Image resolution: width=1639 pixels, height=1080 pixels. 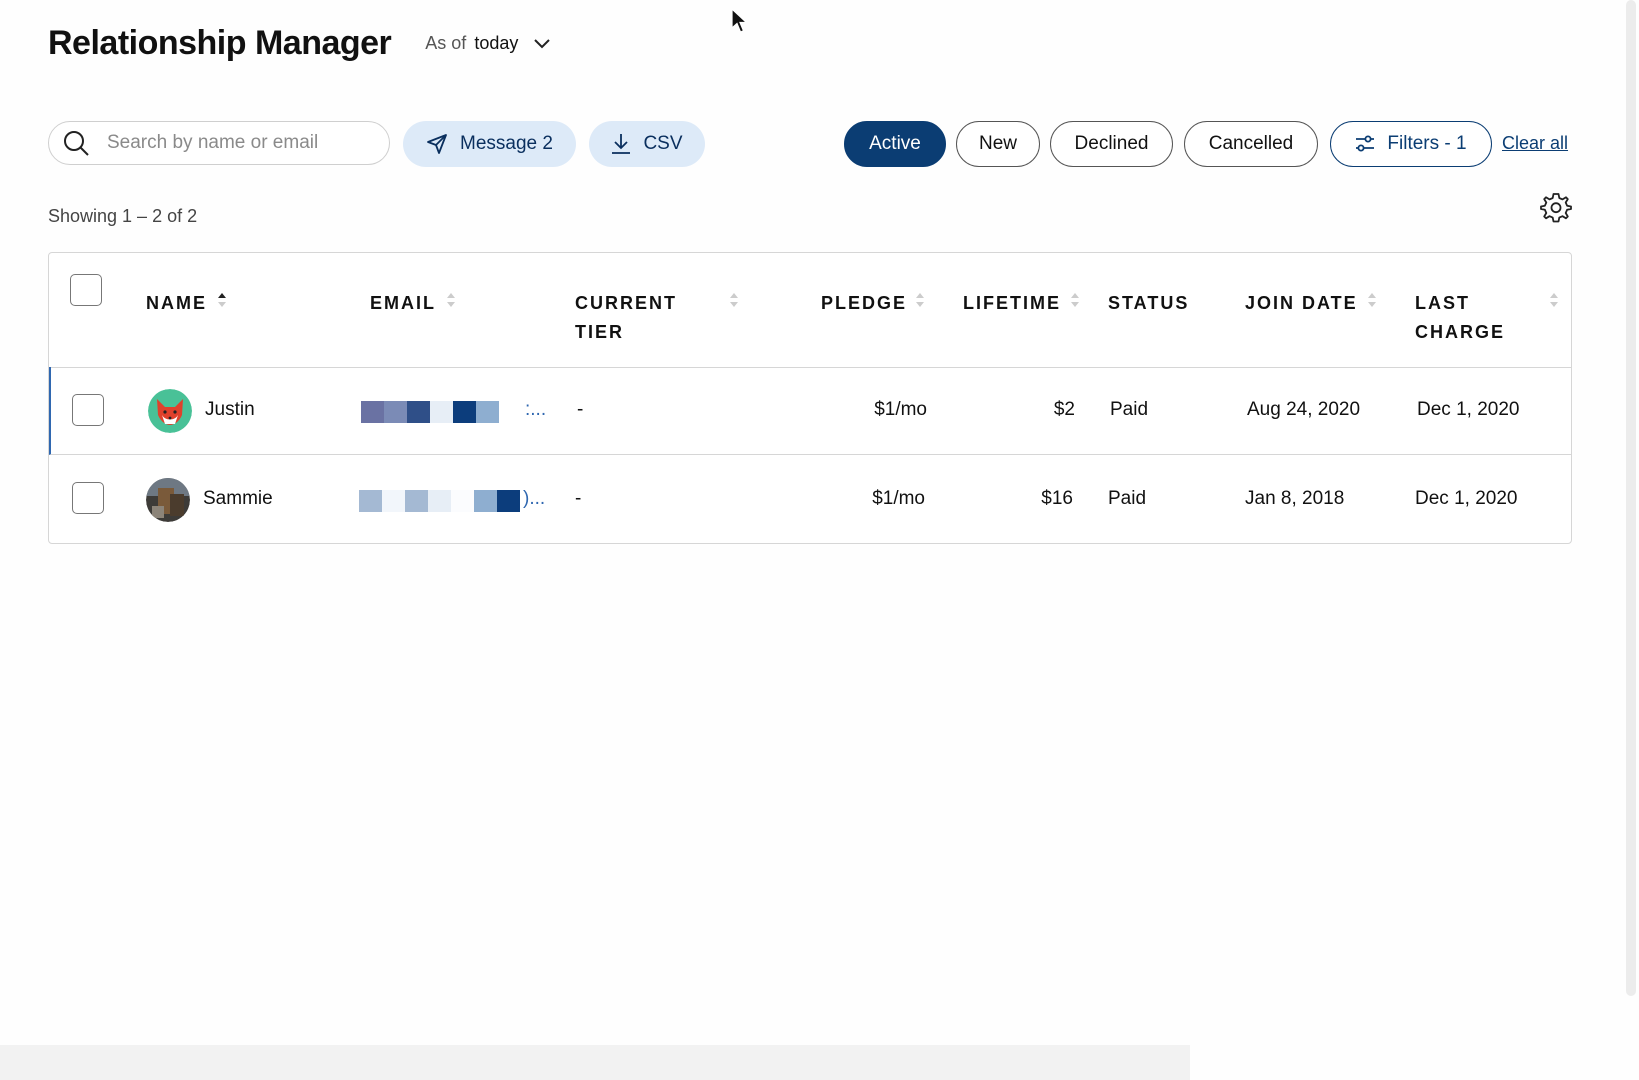 I want to click on column-header-status: STATUS, so click(x=1148, y=303).